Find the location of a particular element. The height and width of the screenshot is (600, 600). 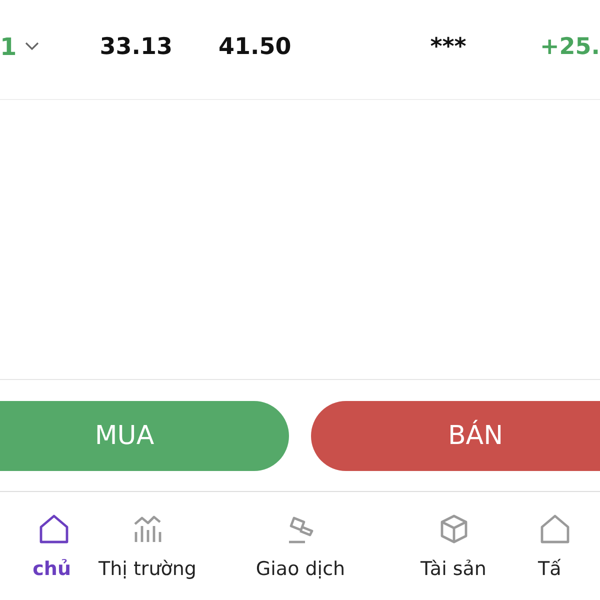

nav-label: Thị trường is located at coordinates (147, 569).